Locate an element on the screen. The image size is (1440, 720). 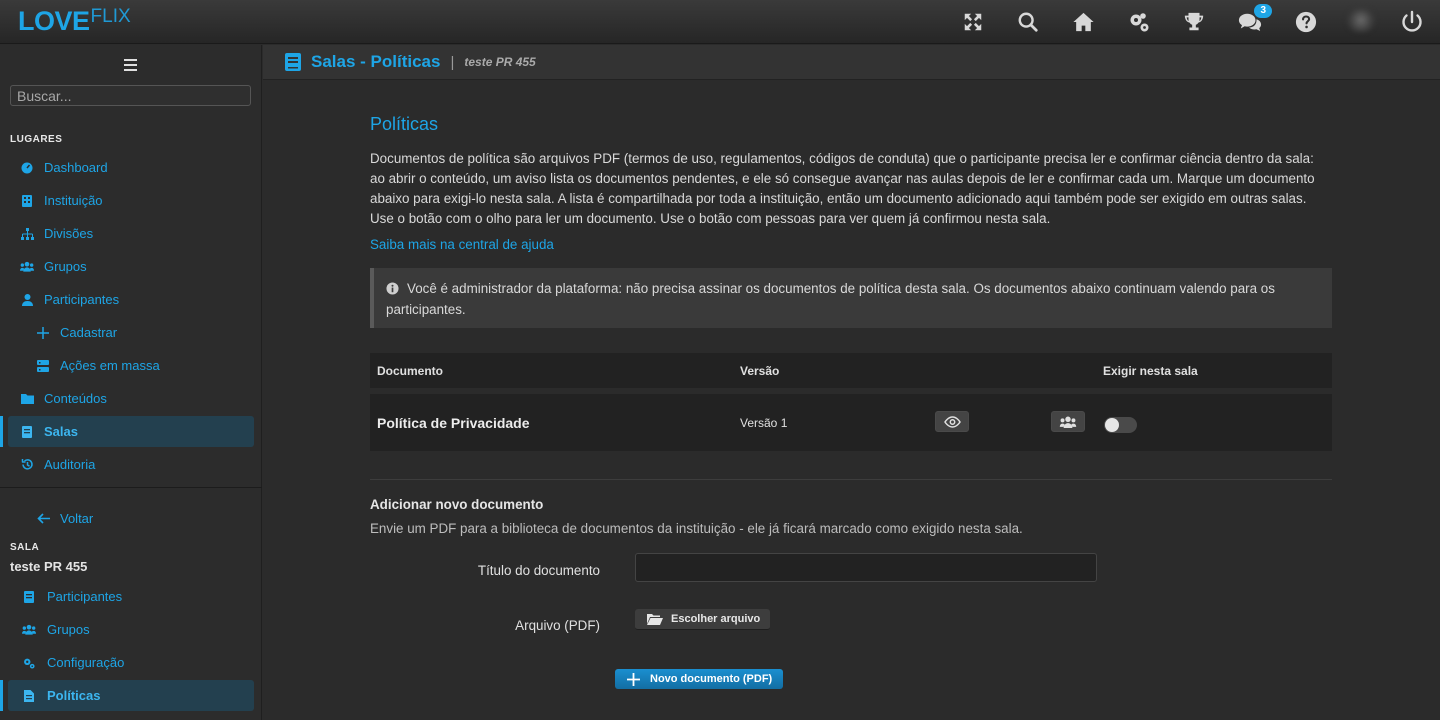
loveflix-logo: LOVE FLIX is located at coordinates (74, 21).